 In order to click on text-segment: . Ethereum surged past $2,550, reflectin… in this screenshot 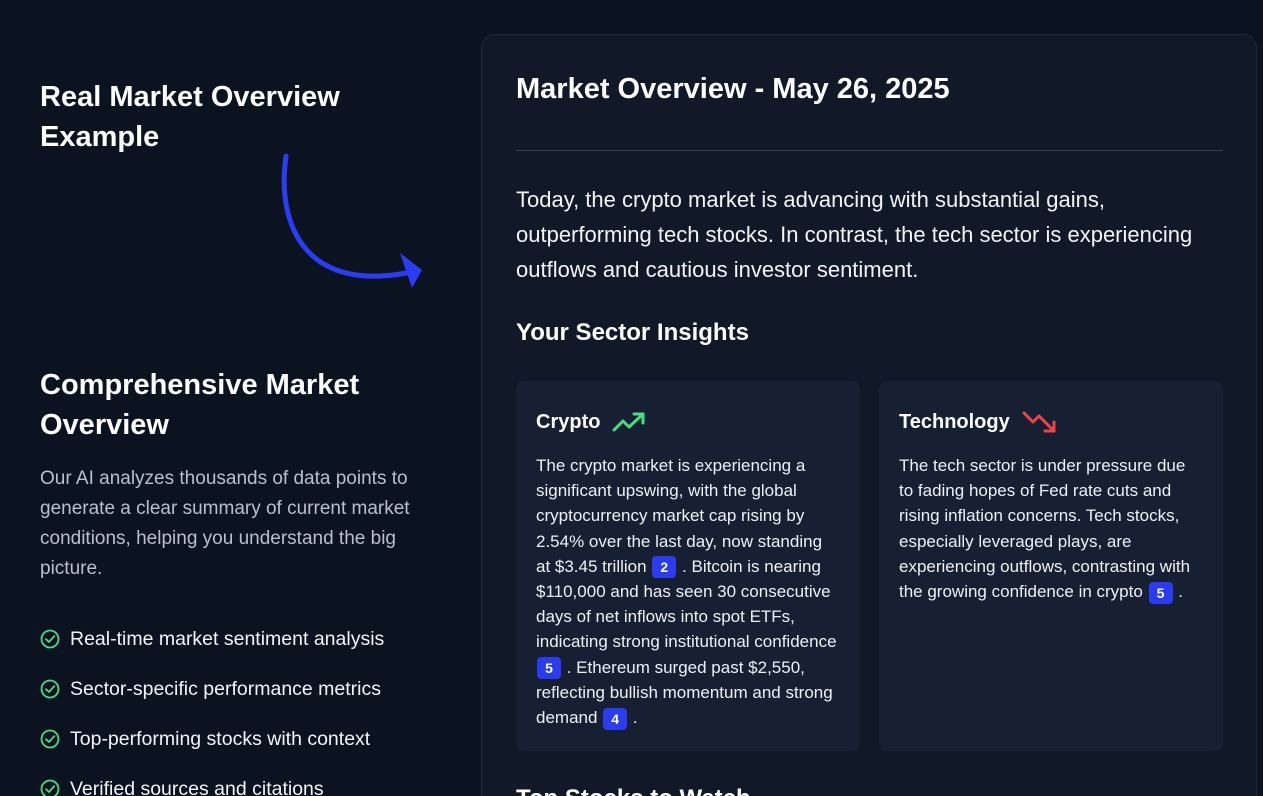, I will do `click(684, 692)`.